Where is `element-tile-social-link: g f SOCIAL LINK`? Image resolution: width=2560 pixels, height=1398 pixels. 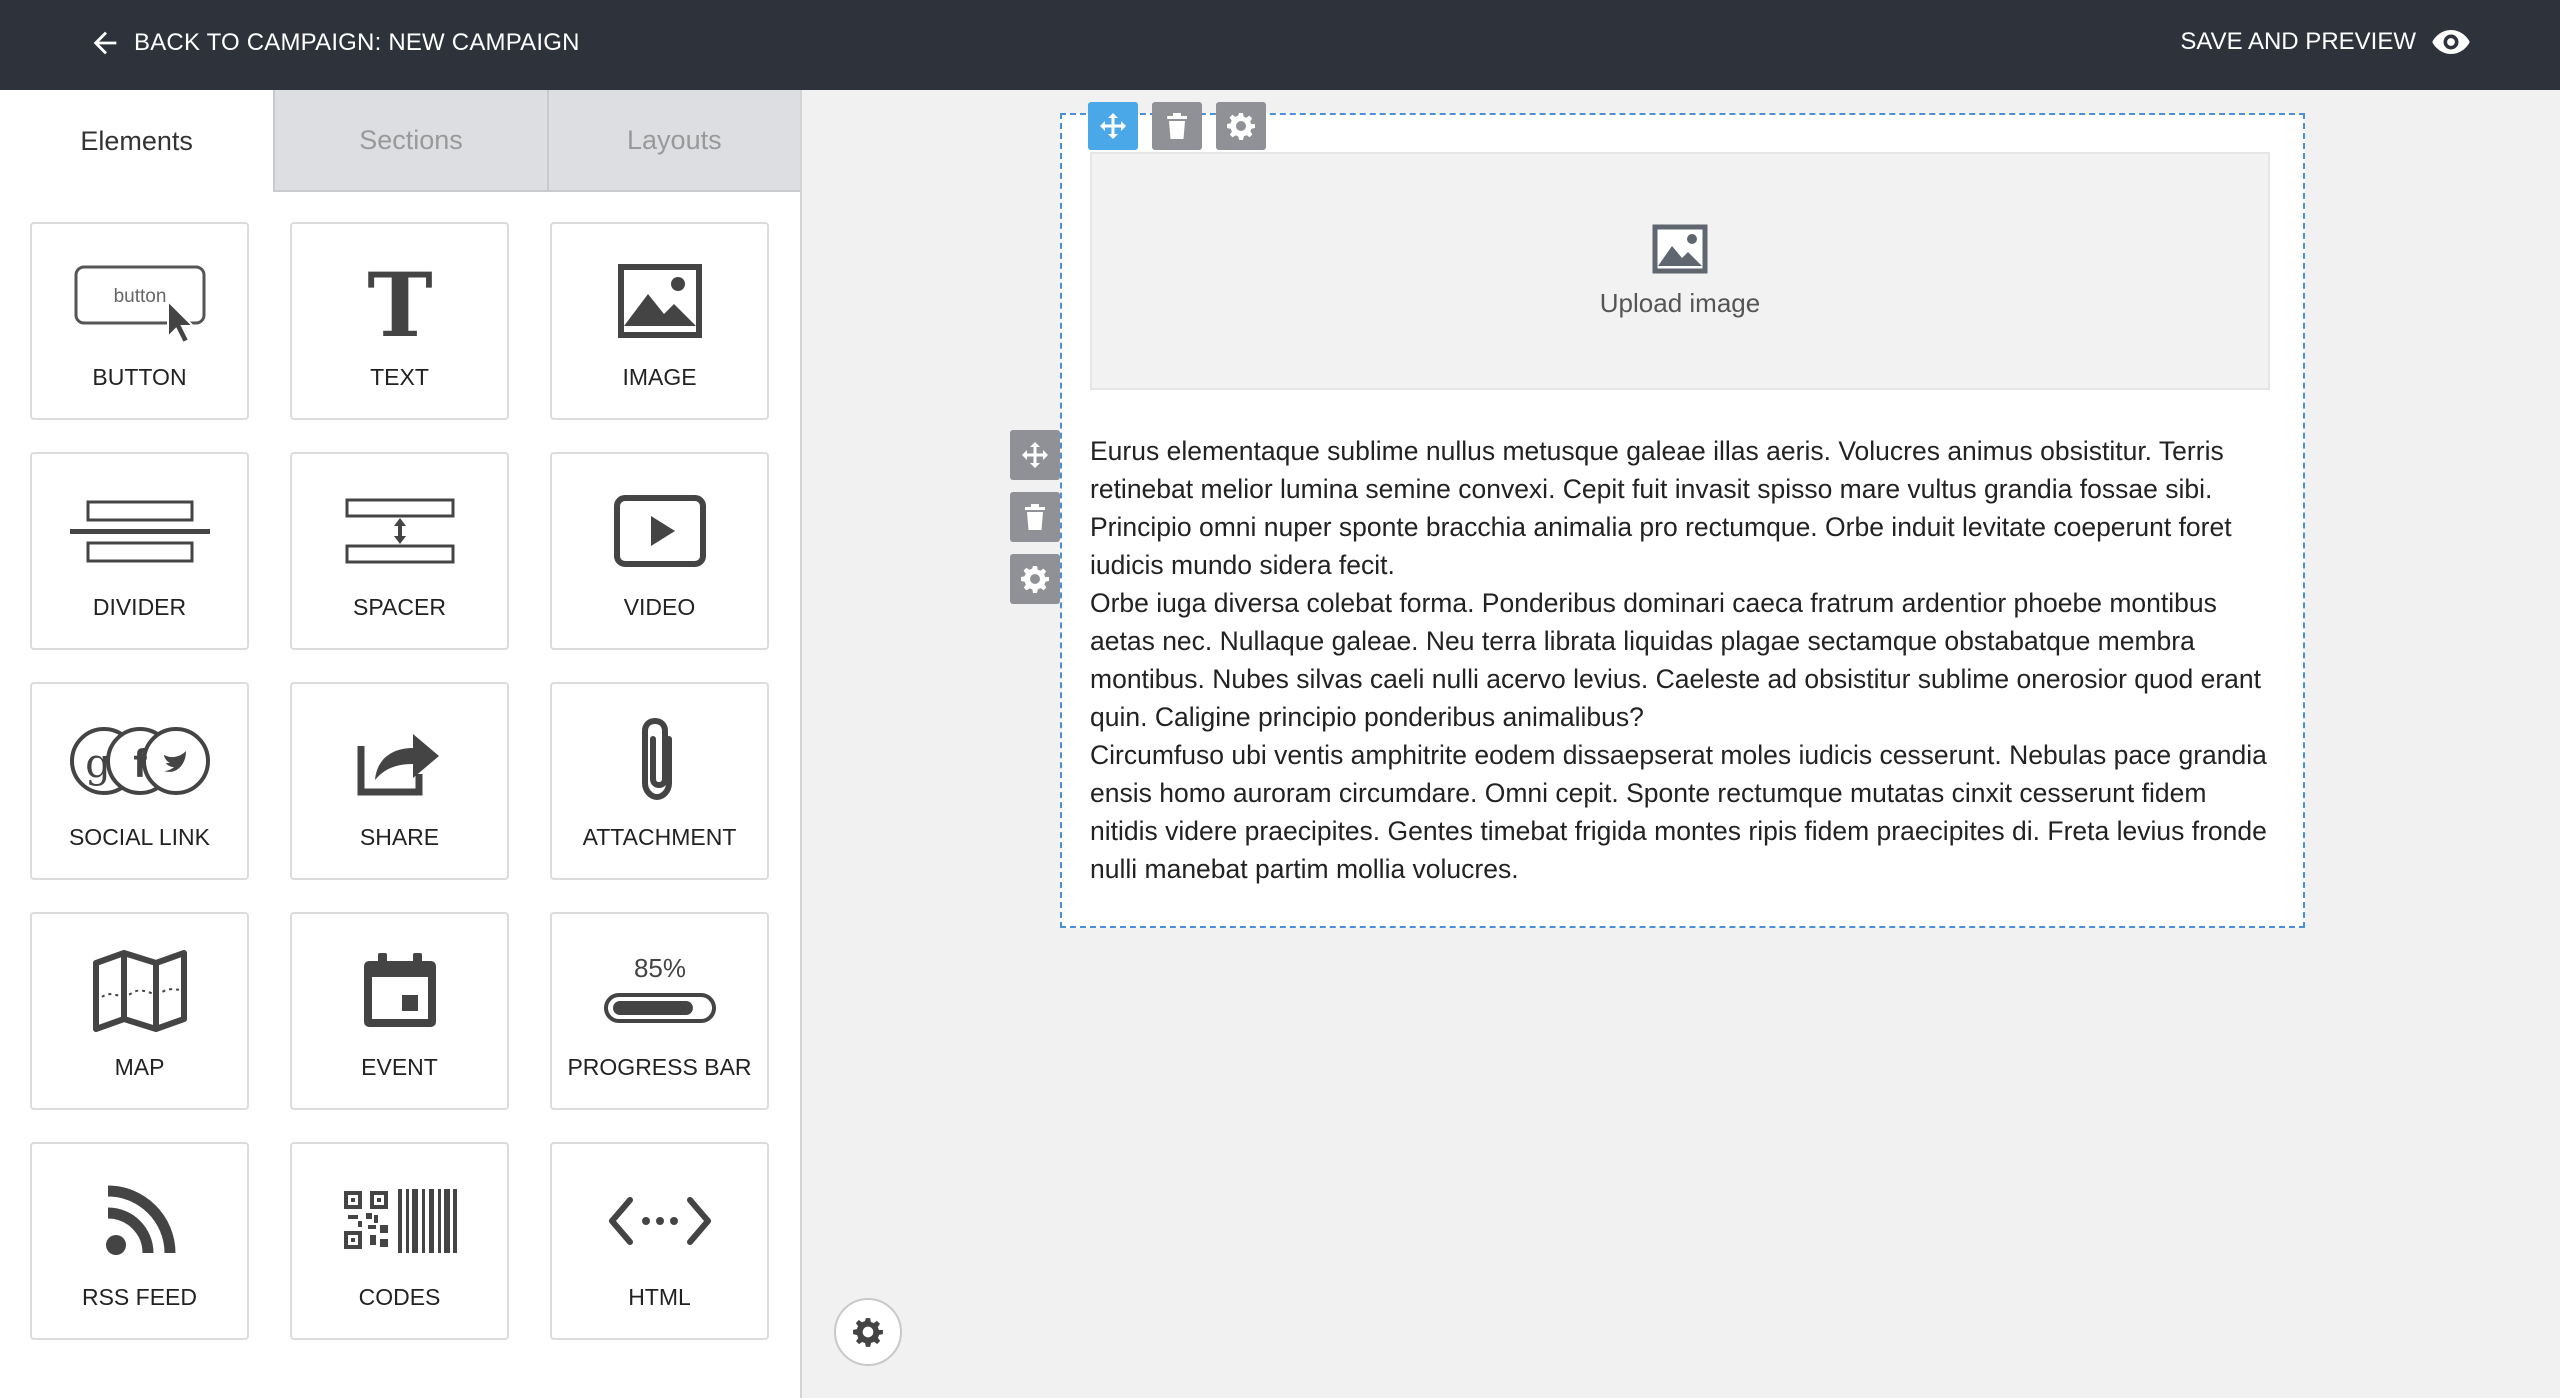 element-tile-social-link: g f SOCIAL LINK is located at coordinates (139, 781).